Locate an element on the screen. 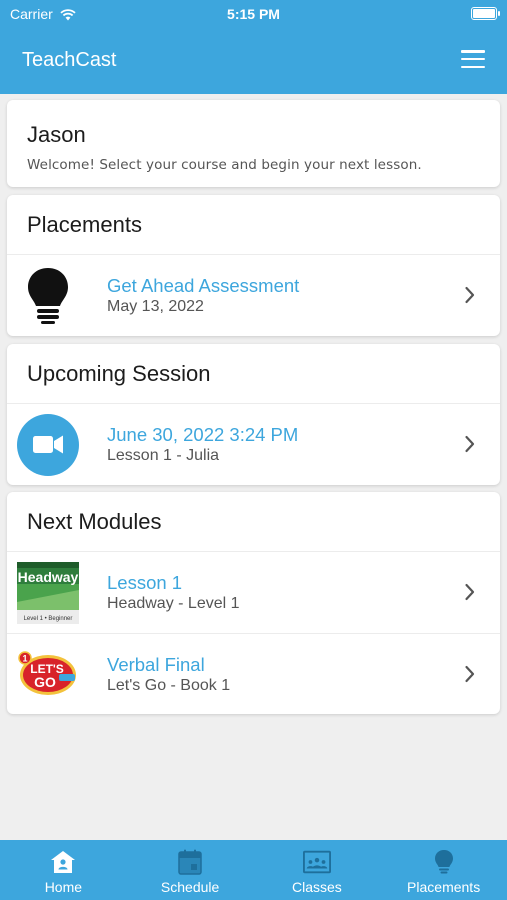 The width and height of the screenshot is (507, 900). user-name: Jason is located at coordinates (56, 134).